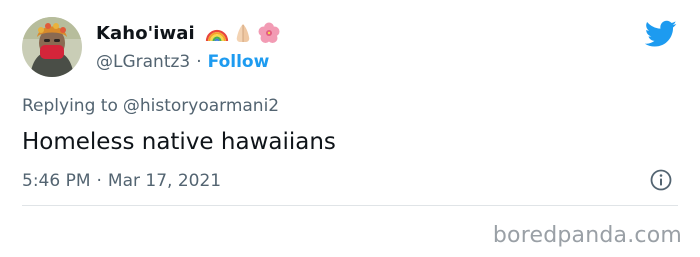 The height and width of the screenshot is (257, 700). I want to click on display-name-row: Kaho'iwai, so click(188, 33).